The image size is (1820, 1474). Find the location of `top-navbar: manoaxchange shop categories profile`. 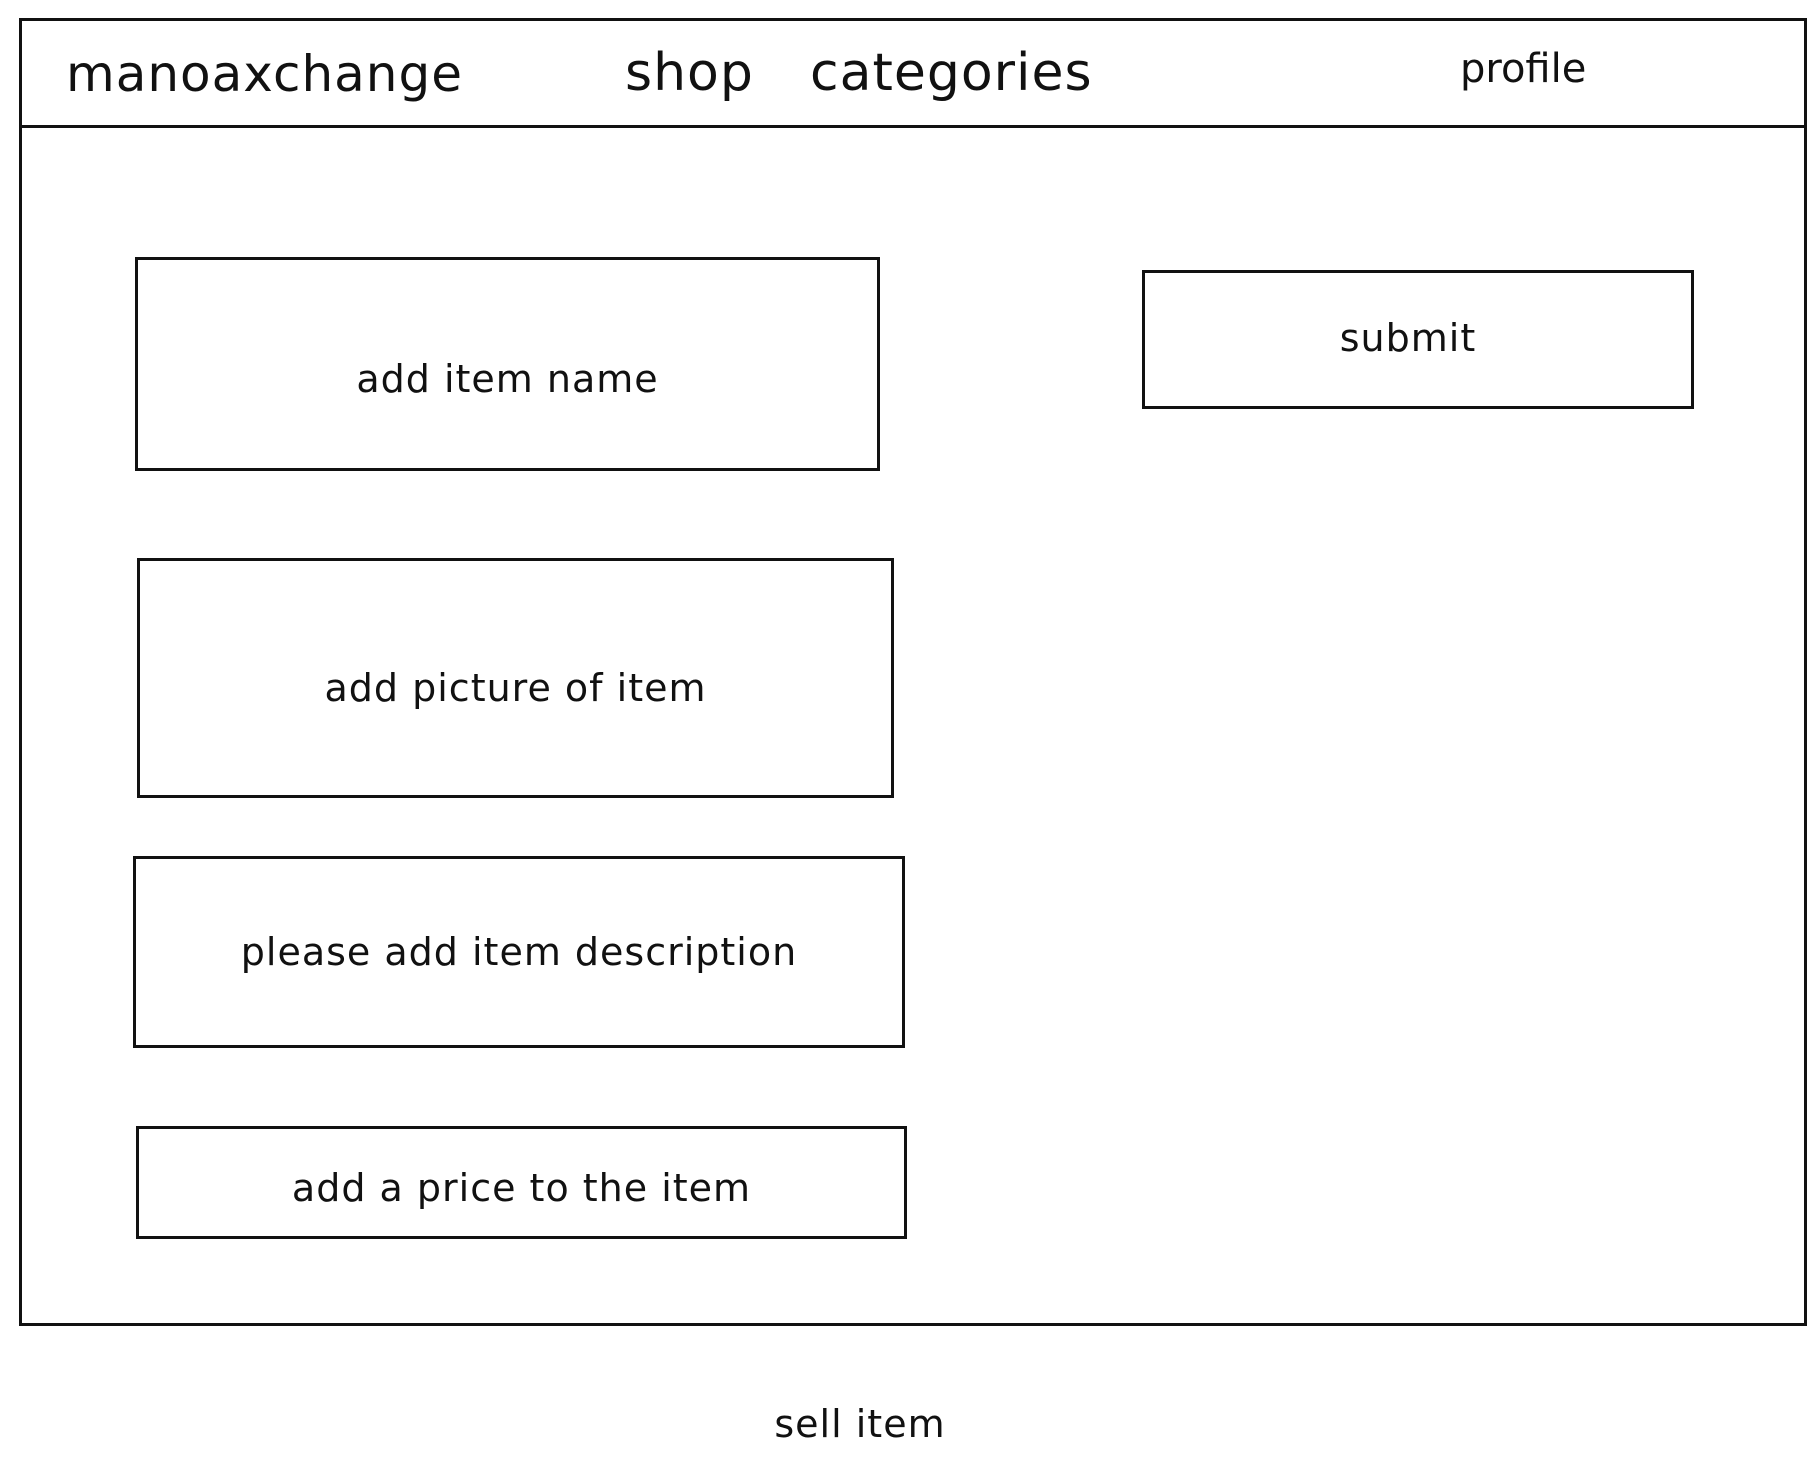

top-navbar: manoaxchange shop categories profile is located at coordinates (913, 74).